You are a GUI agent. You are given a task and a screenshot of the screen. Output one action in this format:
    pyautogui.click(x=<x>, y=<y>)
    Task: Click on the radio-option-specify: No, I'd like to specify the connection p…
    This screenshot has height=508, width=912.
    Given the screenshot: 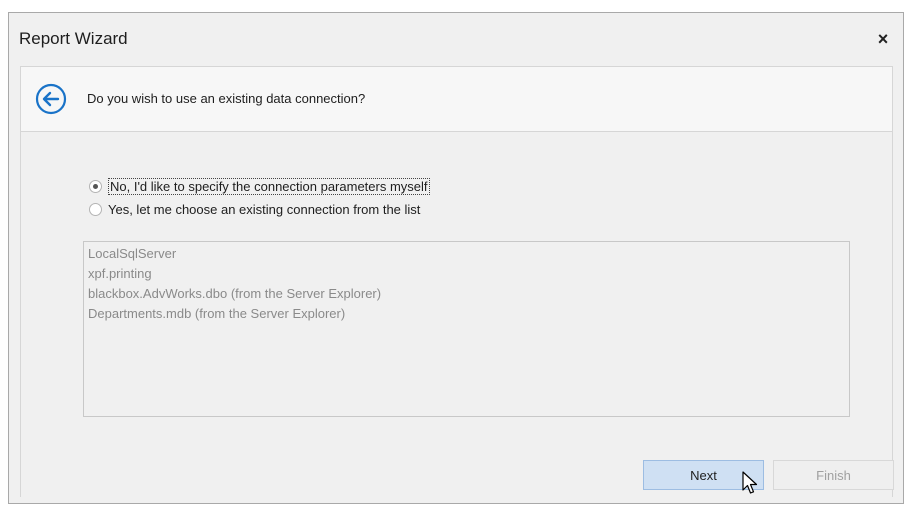 What is the action you would take?
    pyautogui.click(x=259, y=186)
    